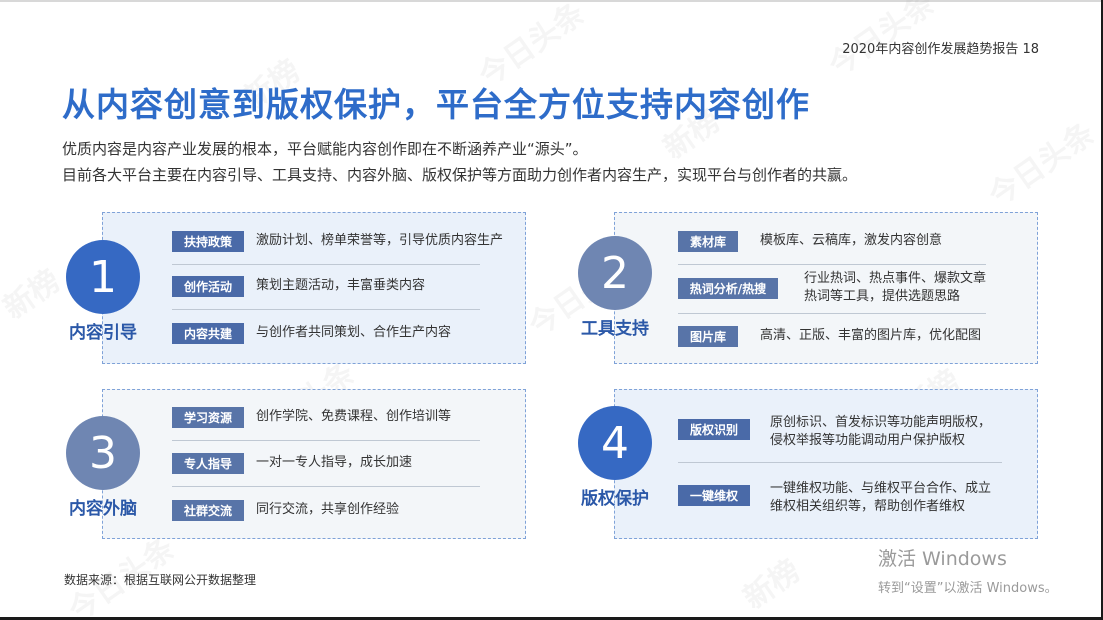 This screenshot has height=620, width=1103. Describe the element at coordinates (615, 499) in the screenshot. I see `section-label: 版权保护` at that location.